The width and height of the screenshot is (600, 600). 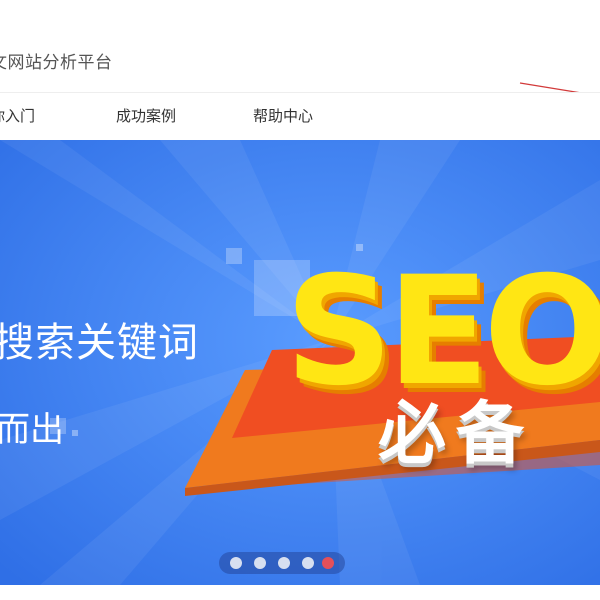 I want to click on nav-item-success-cases: 成功案例, so click(x=146, y=115).